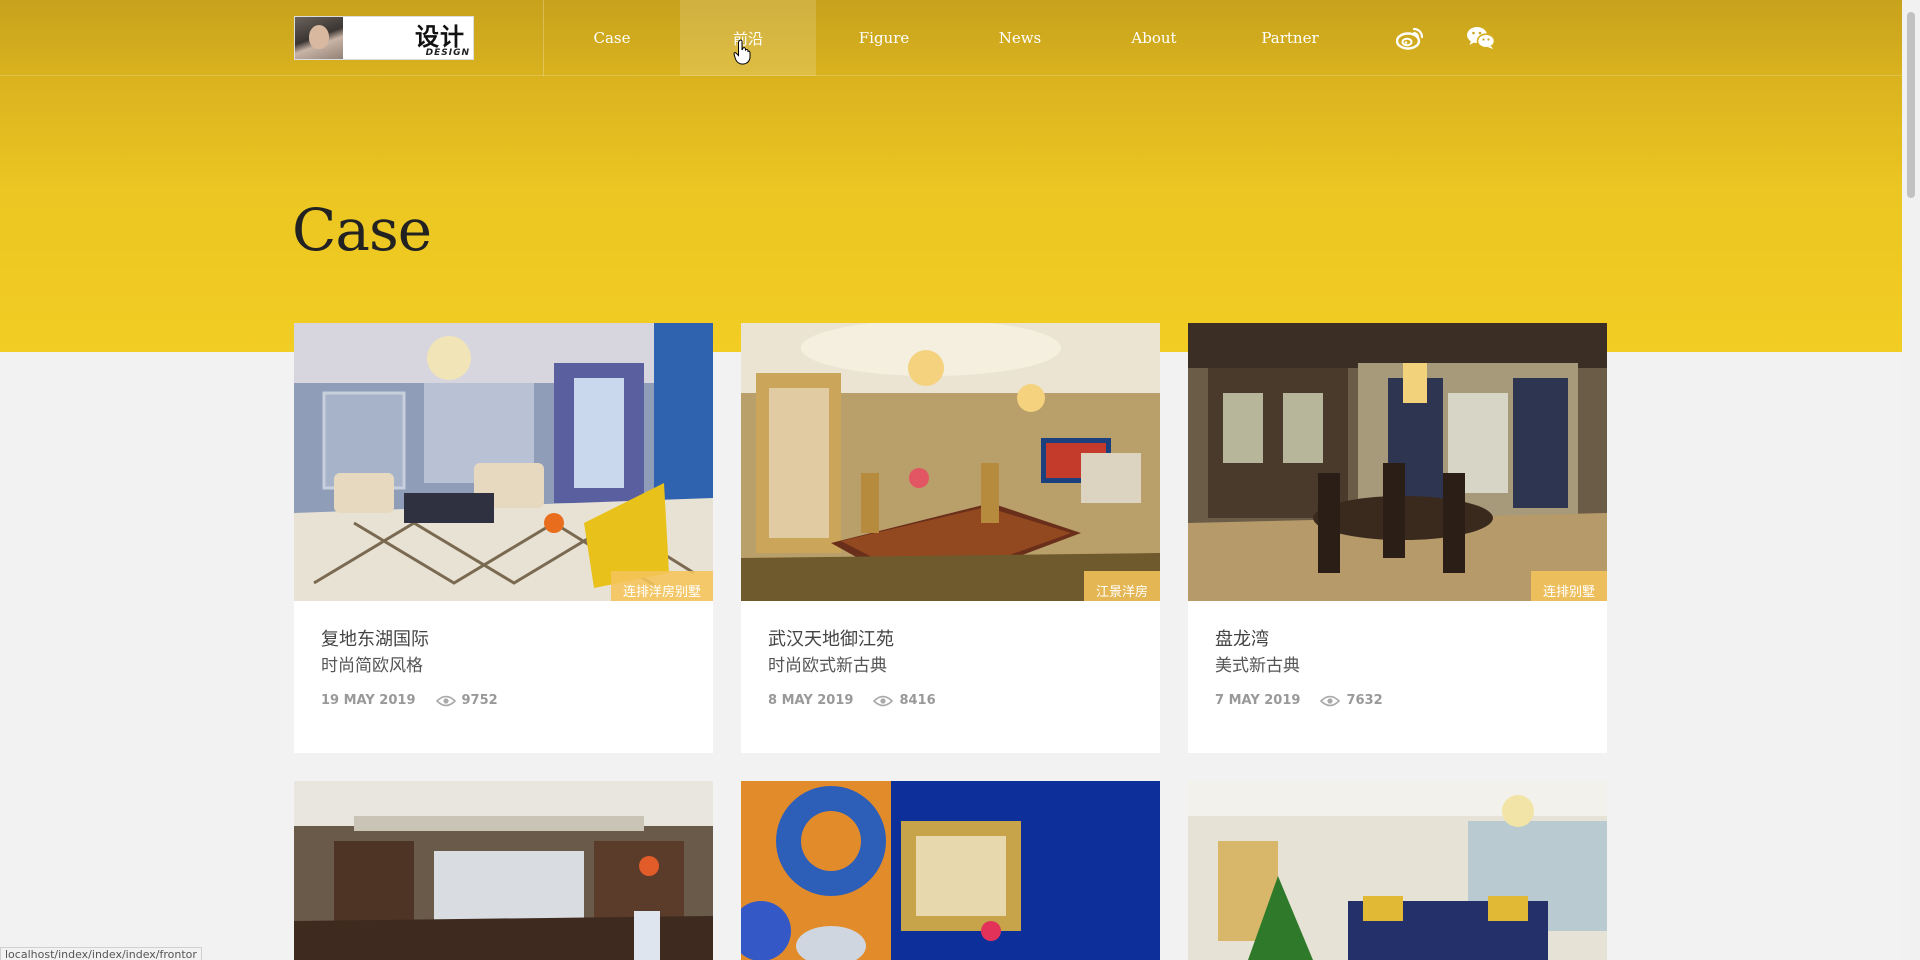 The width and height of the screenshot is (1920, 960). I want to click on logo-subtext: DESIGN, so click(447, 53).